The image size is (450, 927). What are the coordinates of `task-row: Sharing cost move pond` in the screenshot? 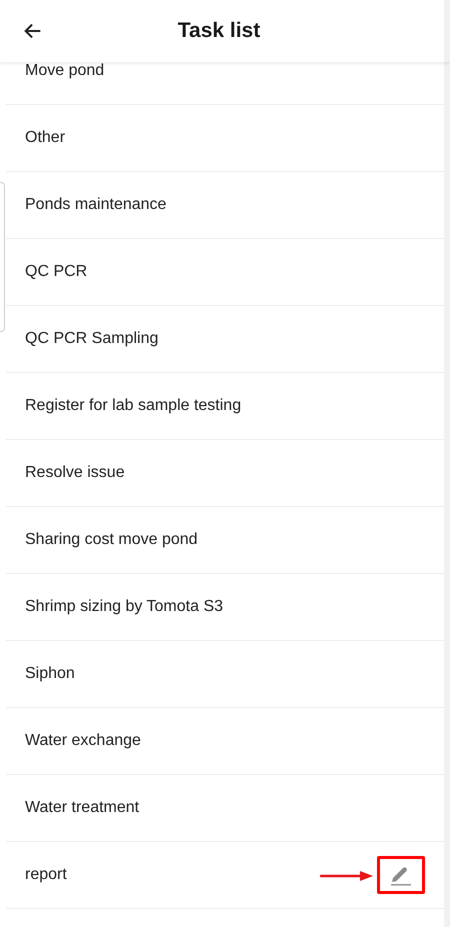 It's located at (225, 540).